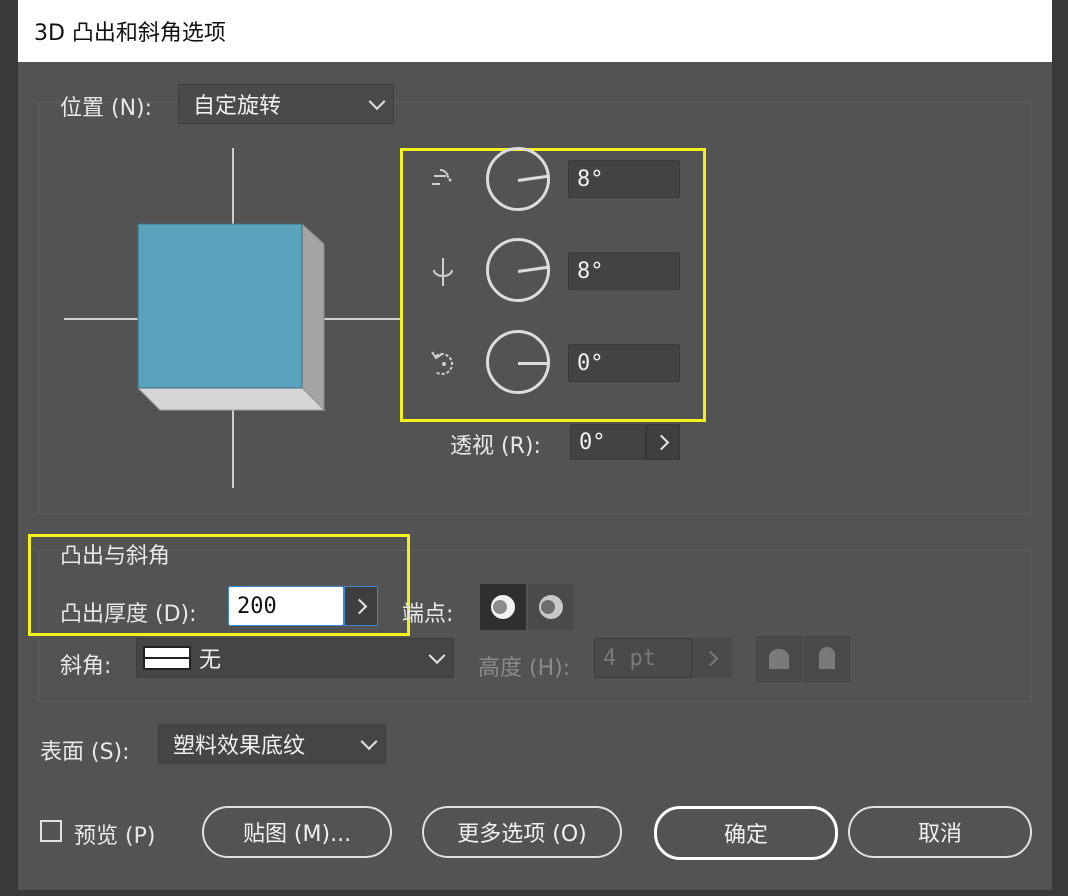 The height and width of the screenshot is (896, 1068). I want to click on bevel-value: 无, so click(210, 660).